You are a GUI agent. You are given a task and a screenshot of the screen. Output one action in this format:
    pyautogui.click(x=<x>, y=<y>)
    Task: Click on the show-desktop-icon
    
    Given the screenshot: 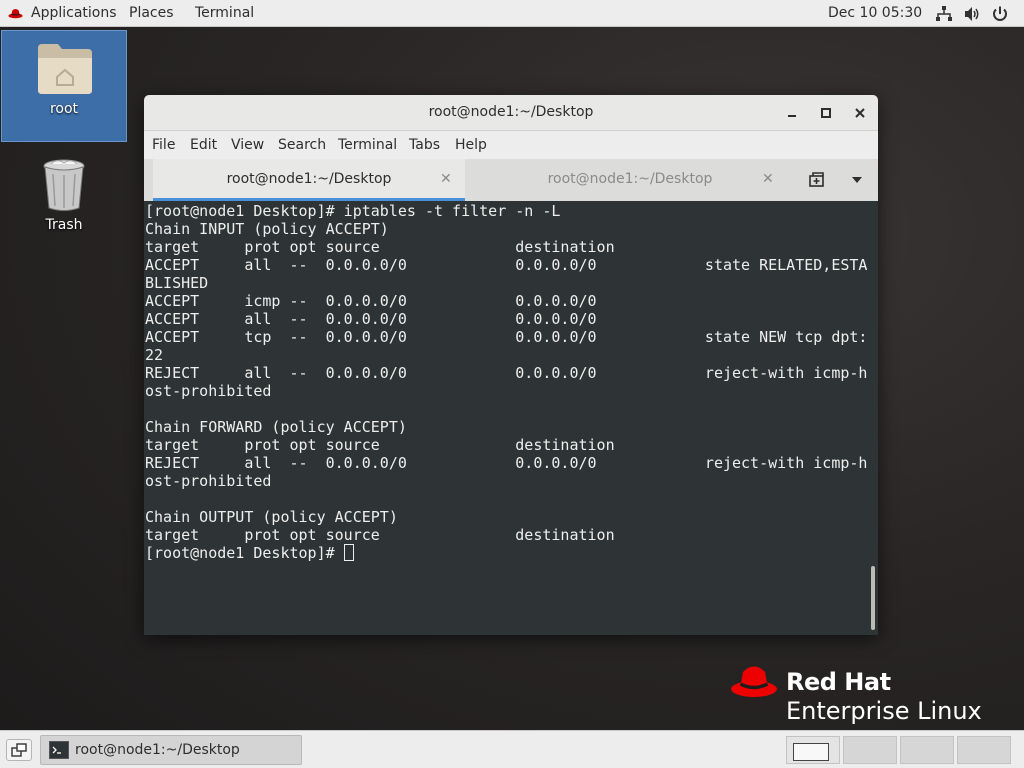 What is the action you would take?
    pyautogui.click(x=19, y=750)
    